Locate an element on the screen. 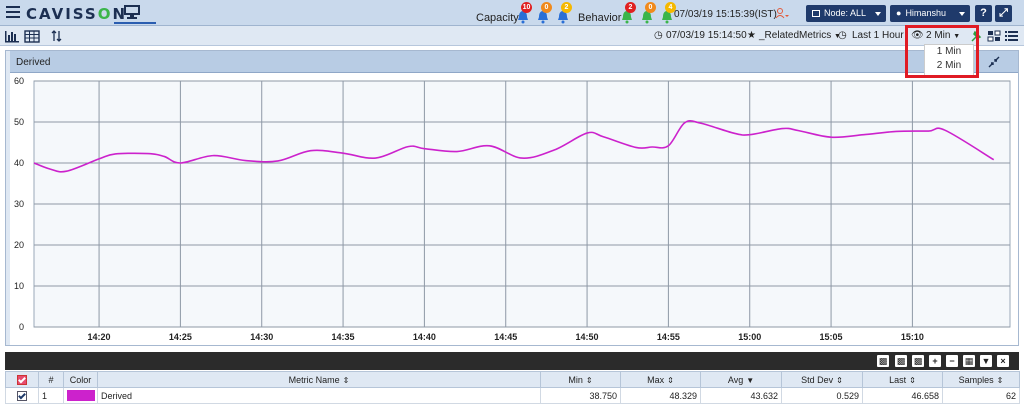  col-std-dev: Std Dev ⇕ is located at coordinates (822, 379).